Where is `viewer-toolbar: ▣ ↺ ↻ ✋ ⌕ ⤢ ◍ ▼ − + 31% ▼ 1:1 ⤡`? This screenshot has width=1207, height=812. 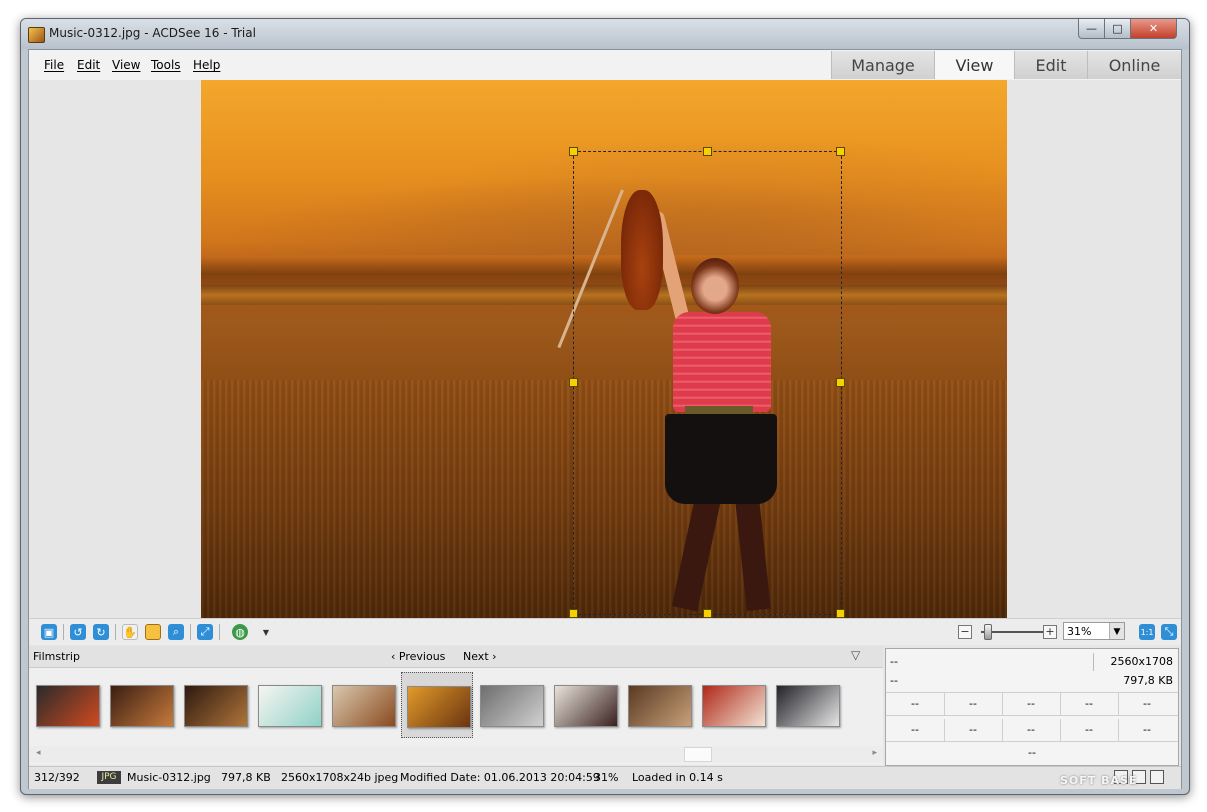 viewer-toolbar: ▣ ↺ ↻ ✋ ⌕ ⤢ ◍ ▼ − + 31% ▼ 1:1 ⤡ is located at coordinates (605, 631).